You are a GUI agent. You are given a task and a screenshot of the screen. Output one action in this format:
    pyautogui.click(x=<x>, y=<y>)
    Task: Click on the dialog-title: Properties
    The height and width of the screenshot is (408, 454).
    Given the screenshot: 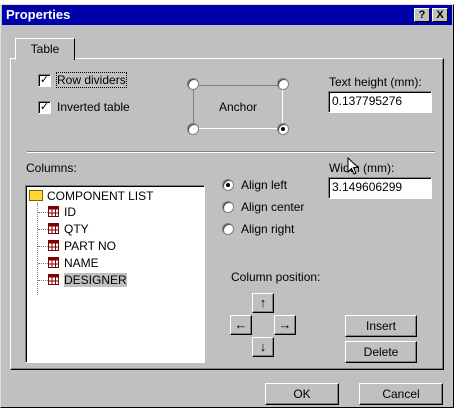 What is the action you would take?
    pyautogui.click(x=38, y=14)
    